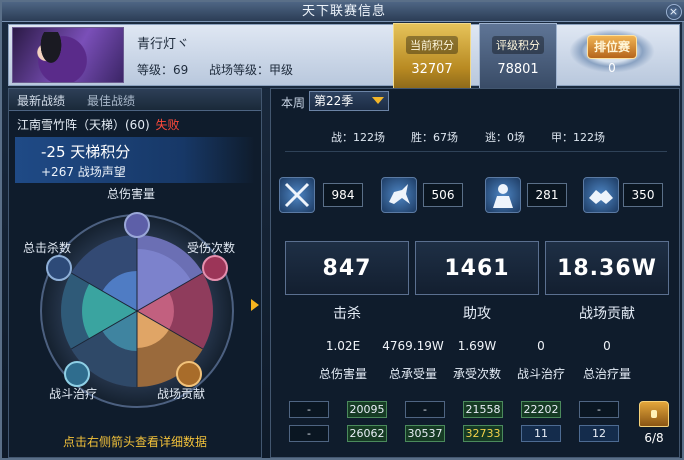 The width and height of the screenshot is (684, 460). What do you see at coordinates (334, 101) in the screenshot?
I see `season-value: 第22季` at bounding box center [334, 101].